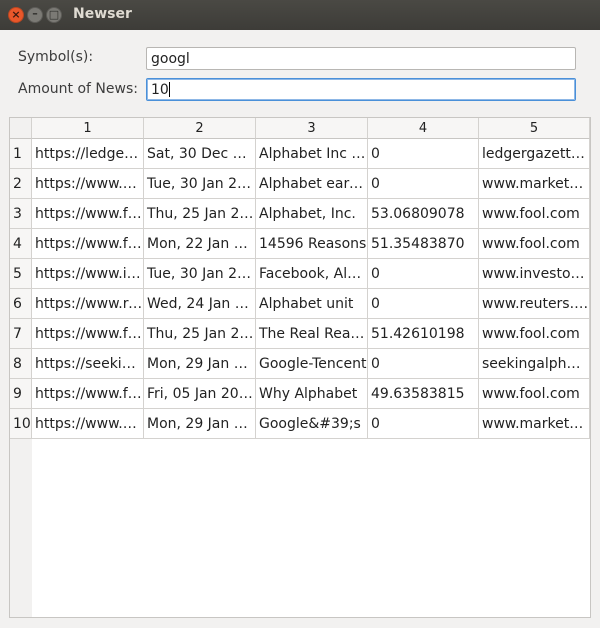 This screenshot has height=628, width=600. What do you see at coordinates (88, 154) in the screenshot?
I see `table-cell: https://ledgergazette.com/` at bounding box center [88, 154].